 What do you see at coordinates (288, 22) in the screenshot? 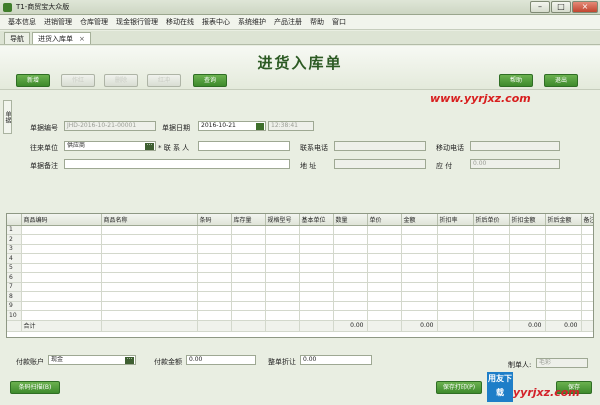
I see `menu-register: 产品注册` at bounding box center [288, 22].